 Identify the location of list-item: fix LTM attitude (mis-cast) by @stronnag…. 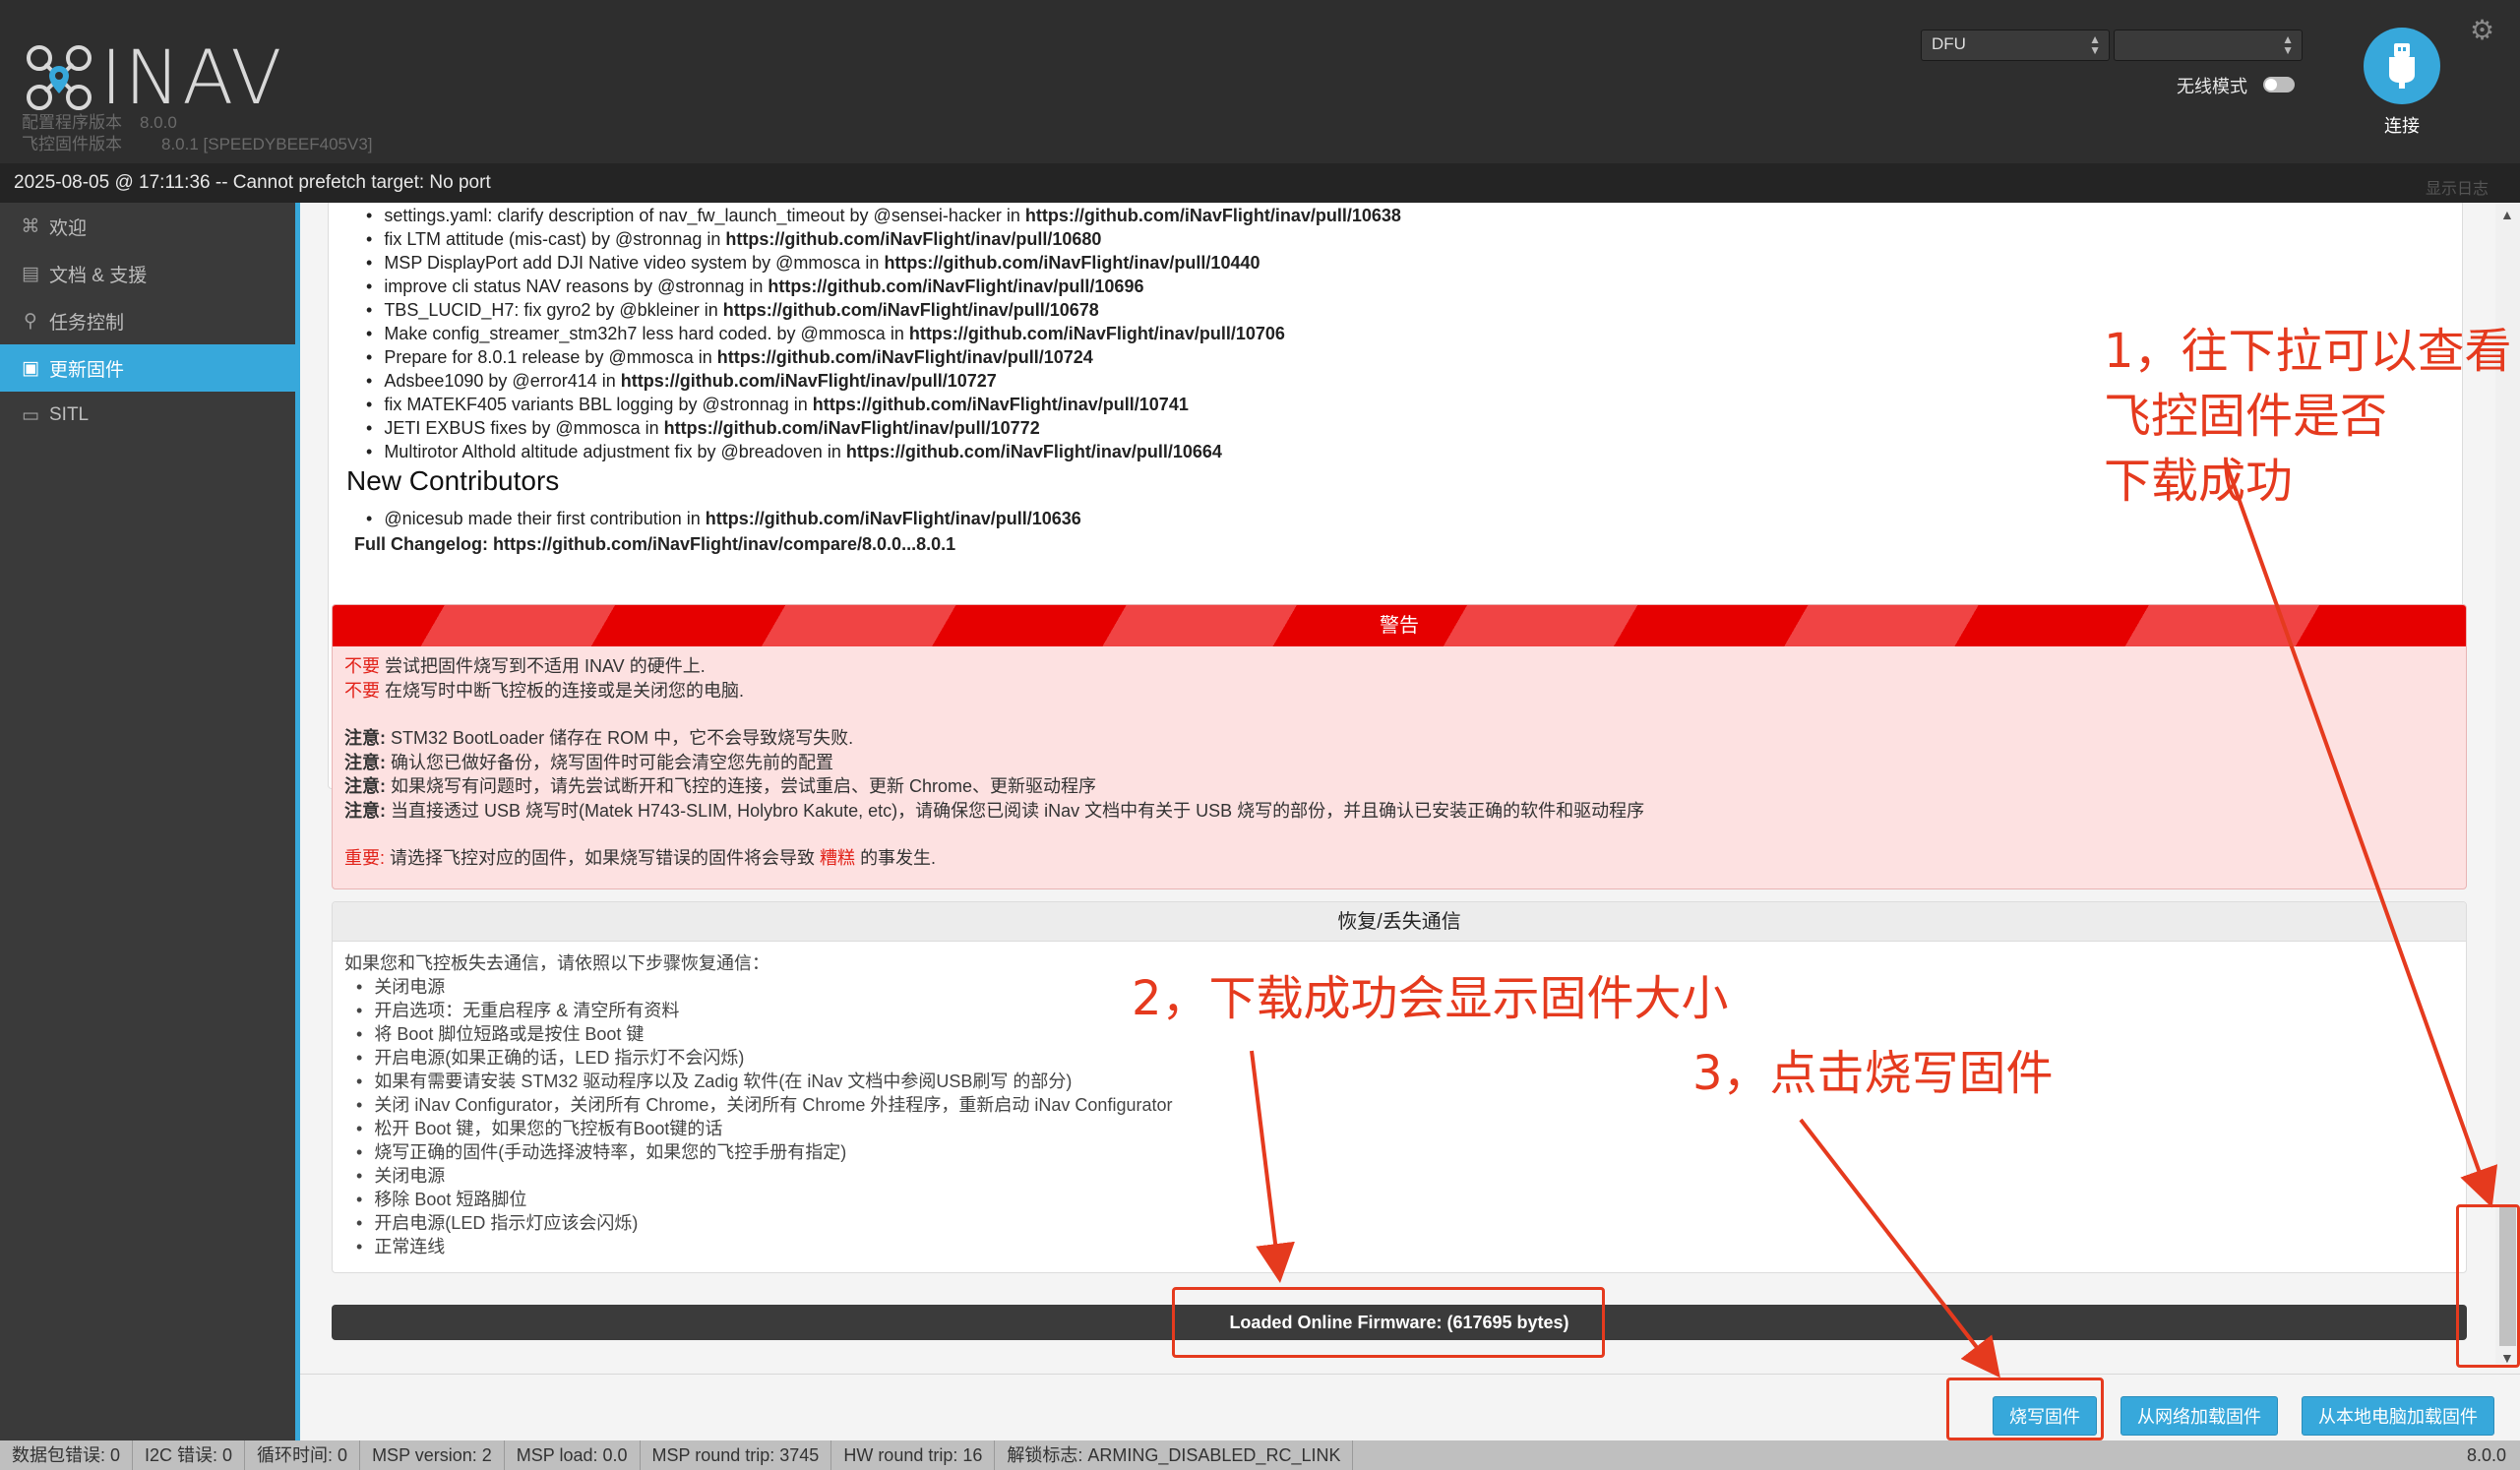
(892, 239).